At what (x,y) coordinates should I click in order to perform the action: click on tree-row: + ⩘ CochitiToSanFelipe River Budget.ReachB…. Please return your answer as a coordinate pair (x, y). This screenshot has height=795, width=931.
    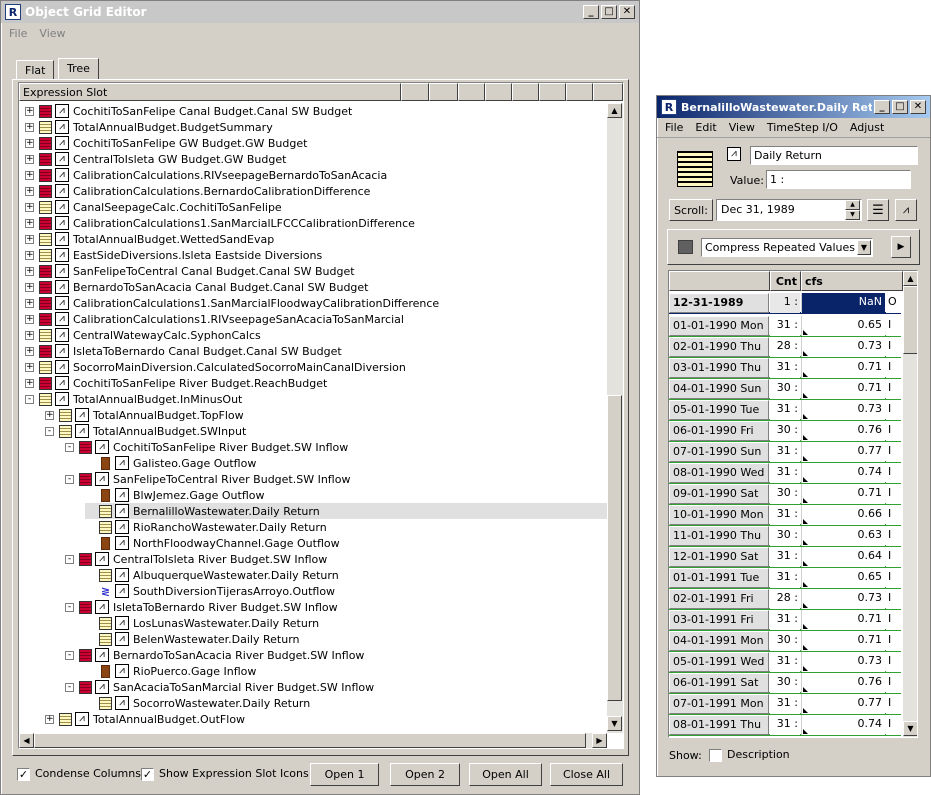
    Looking at the image, I should click on (316, 383).